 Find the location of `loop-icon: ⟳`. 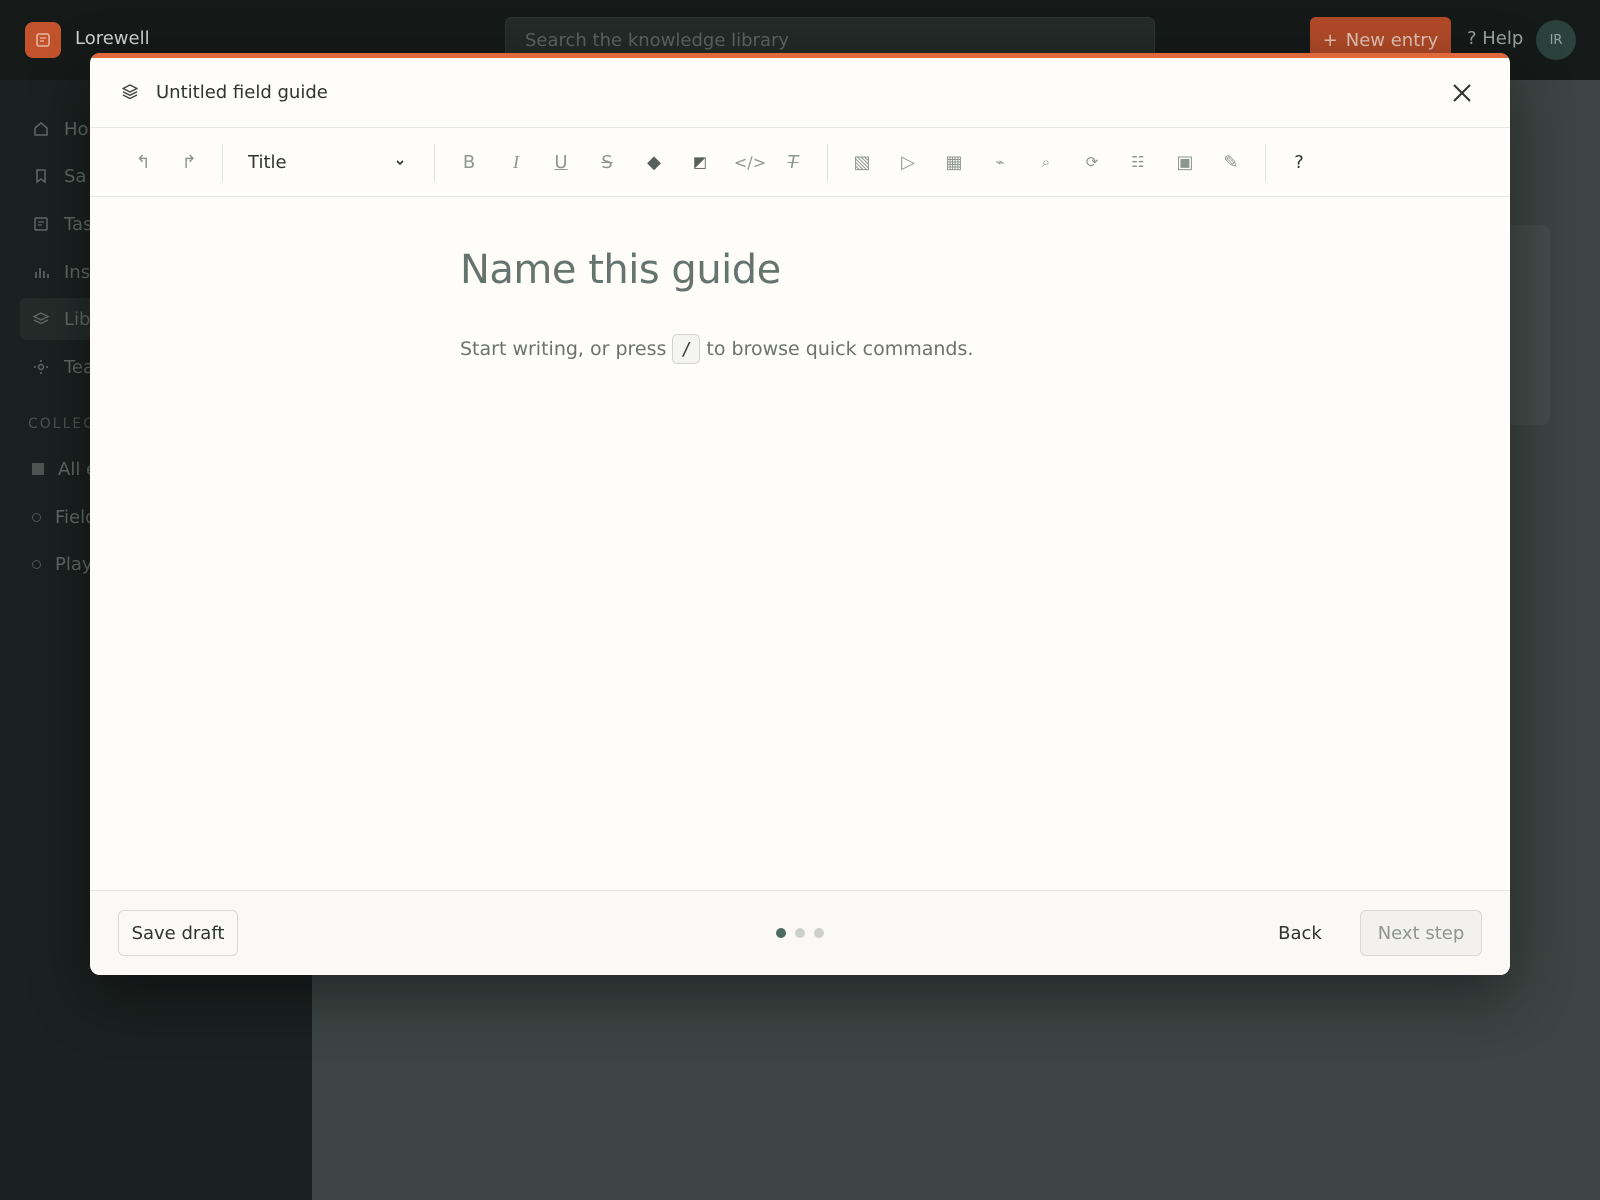

loop-icon: ⟳ is located at coordinates (1092, 162).